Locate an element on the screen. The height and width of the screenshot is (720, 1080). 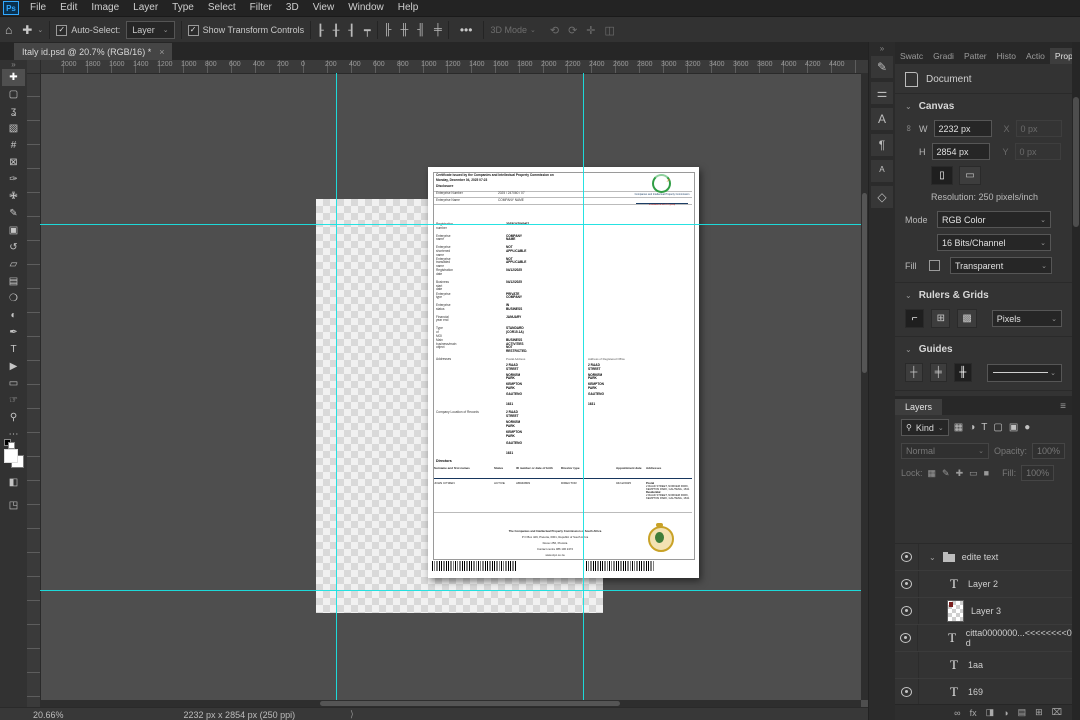
filter-smart-objects-icon: ▣ is located at coordinates (1013, 427).